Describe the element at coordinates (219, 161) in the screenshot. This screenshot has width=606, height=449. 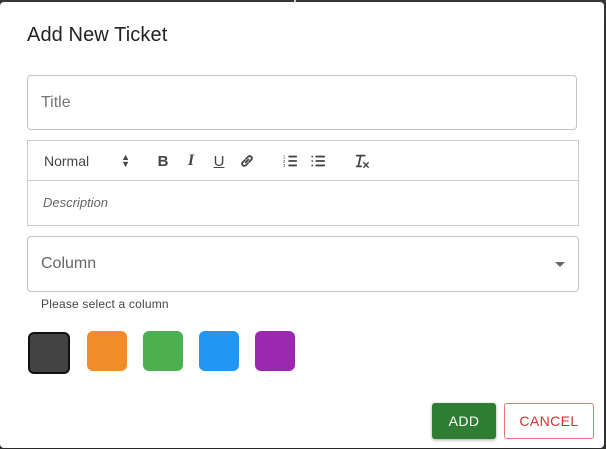
I see `underline-button: U` at that location.